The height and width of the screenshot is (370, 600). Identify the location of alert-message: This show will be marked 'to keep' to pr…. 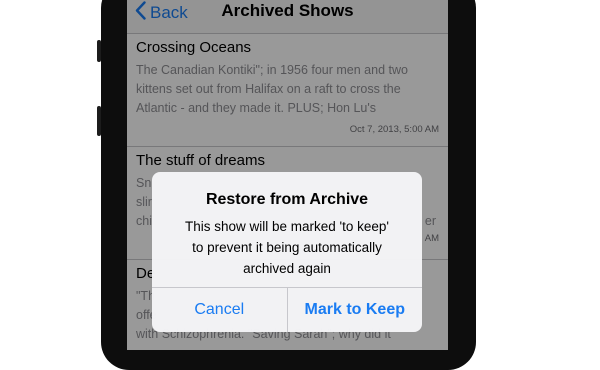
(287, 247).